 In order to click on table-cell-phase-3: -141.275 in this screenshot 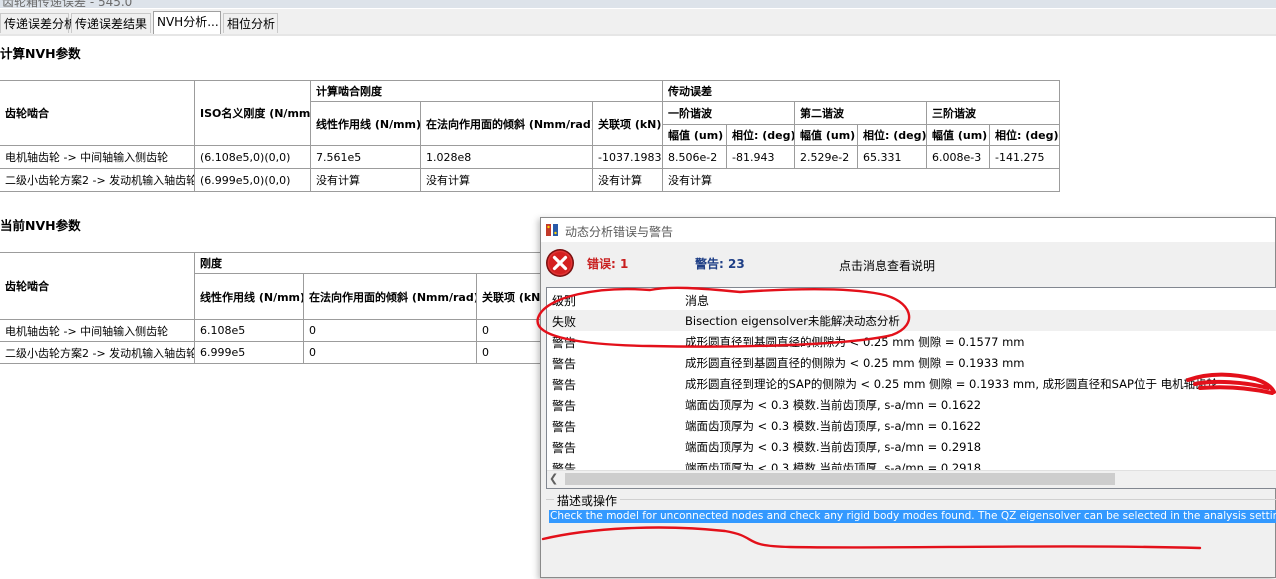, I will do `click(1024, 157)`.